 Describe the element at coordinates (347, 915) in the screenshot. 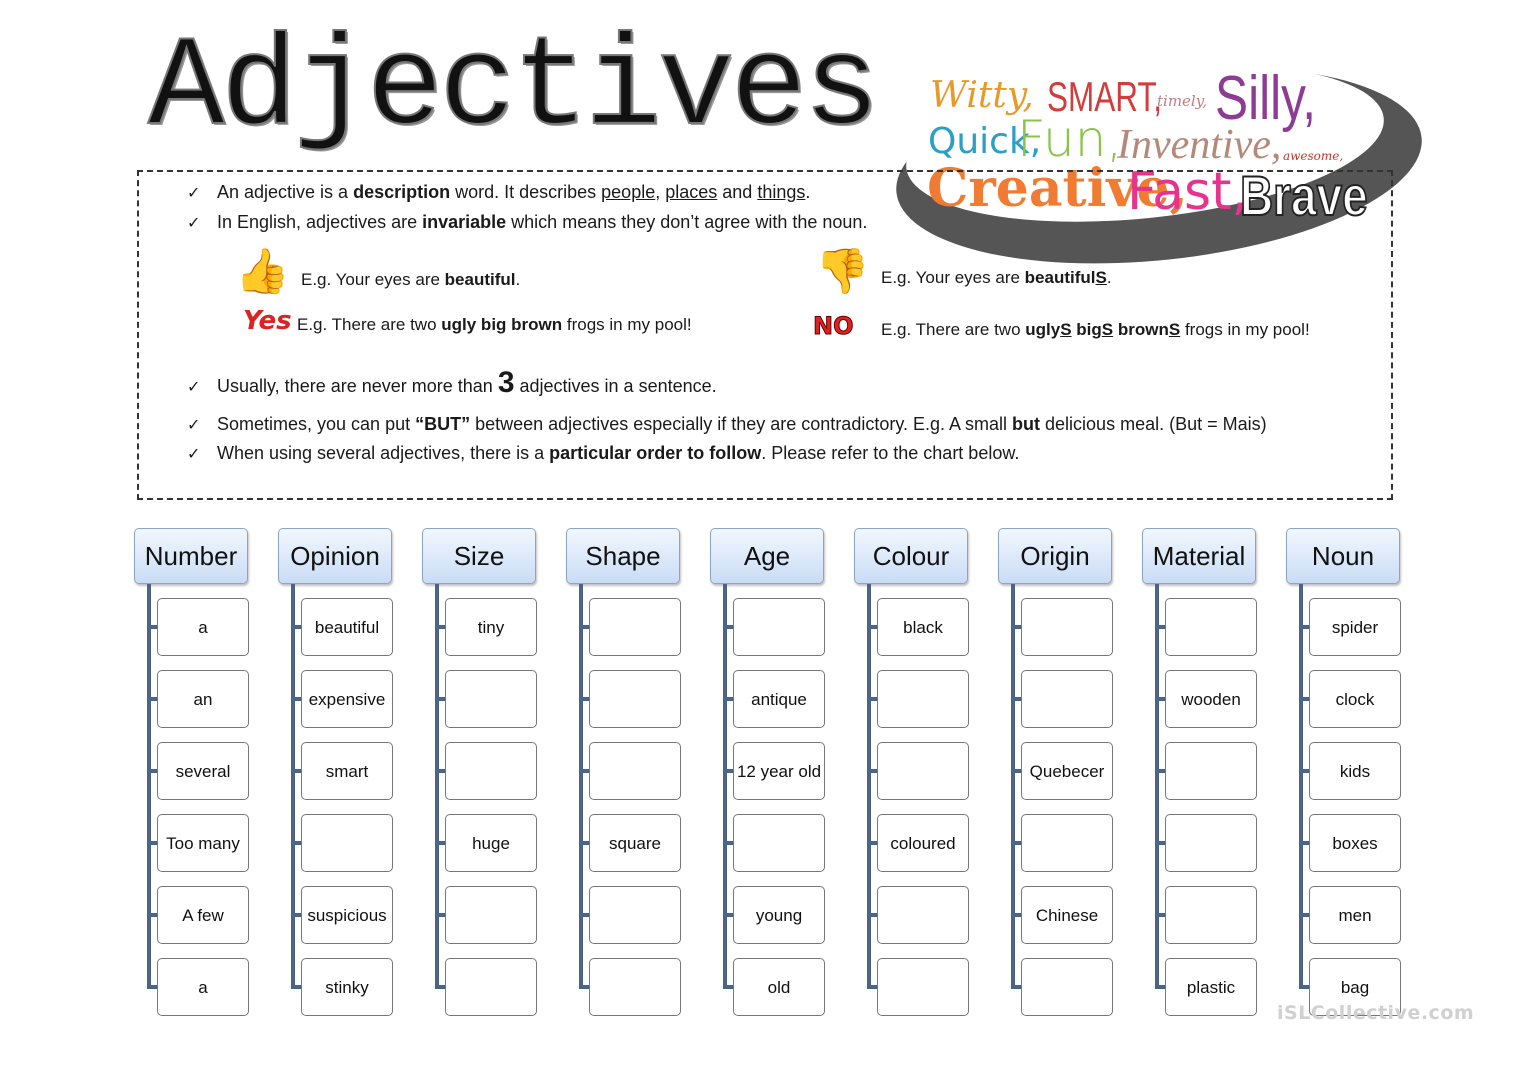

I see `chart-cell: suspicious` at that location.